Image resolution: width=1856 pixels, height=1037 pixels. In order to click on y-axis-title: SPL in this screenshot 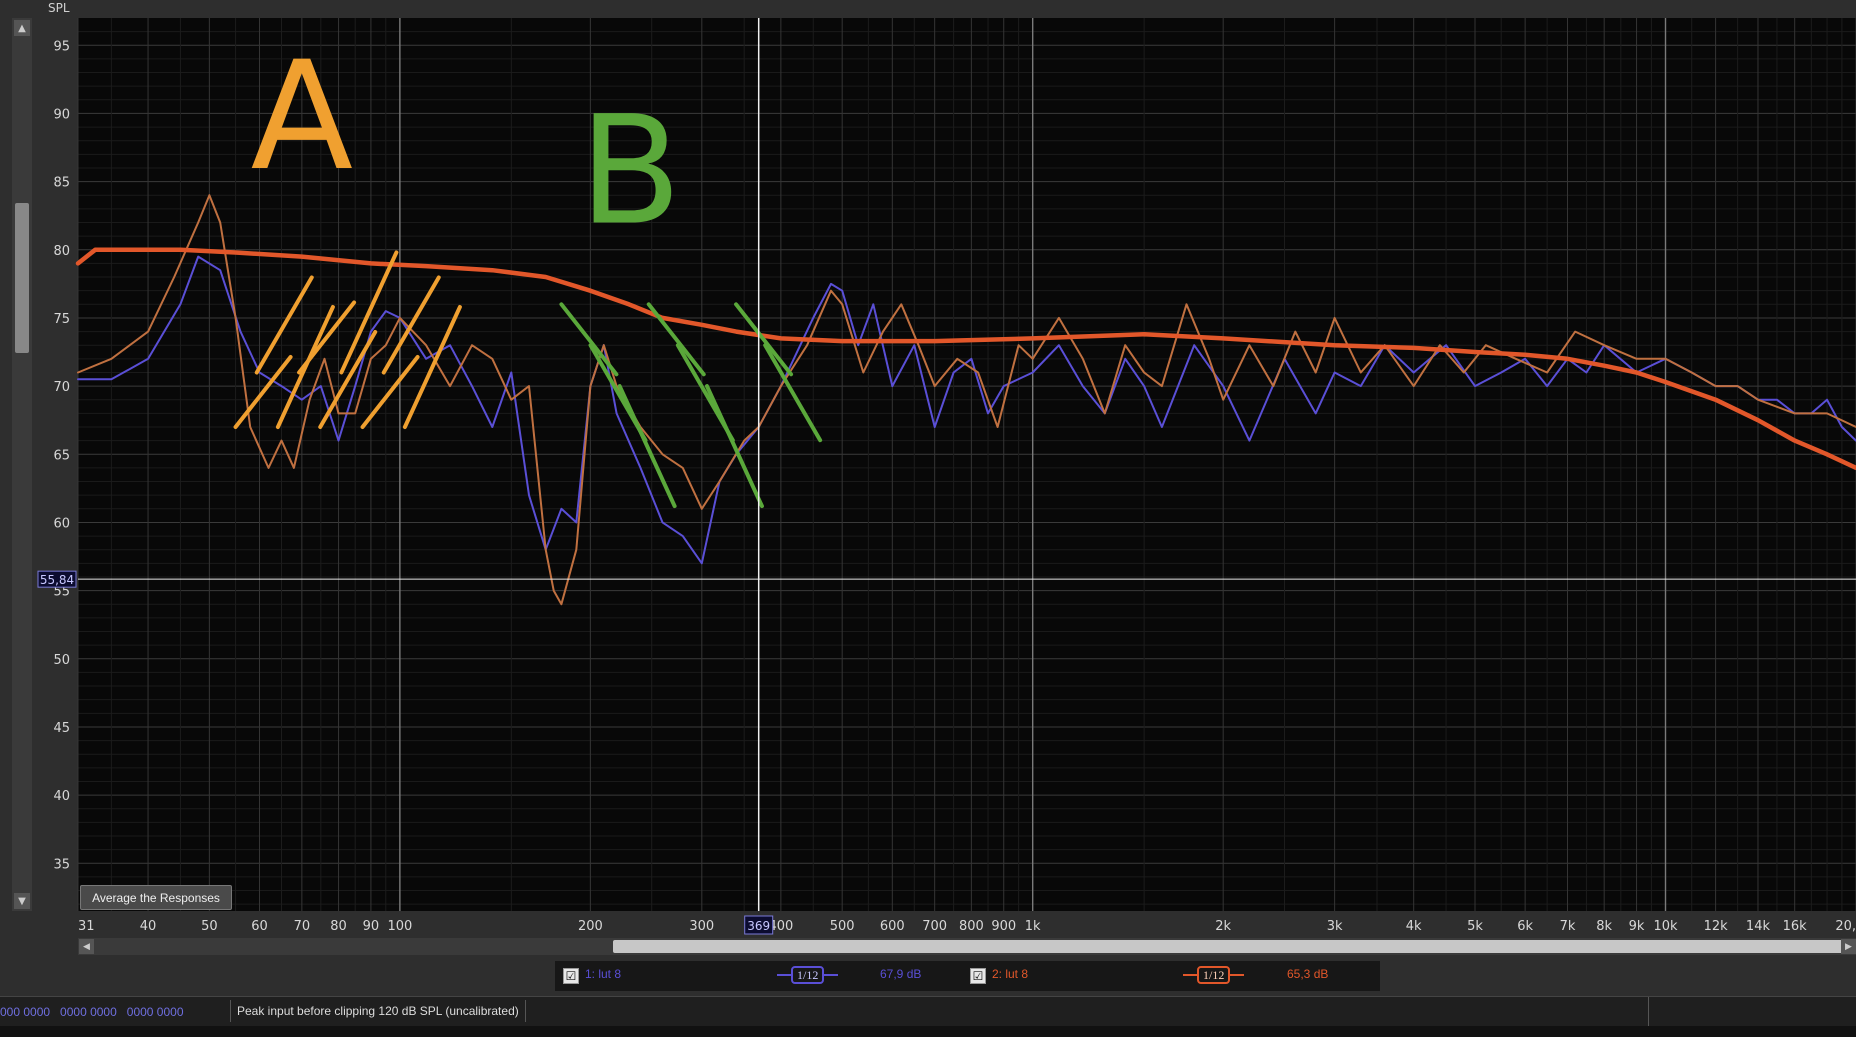, I will do `click(59, 8)`.